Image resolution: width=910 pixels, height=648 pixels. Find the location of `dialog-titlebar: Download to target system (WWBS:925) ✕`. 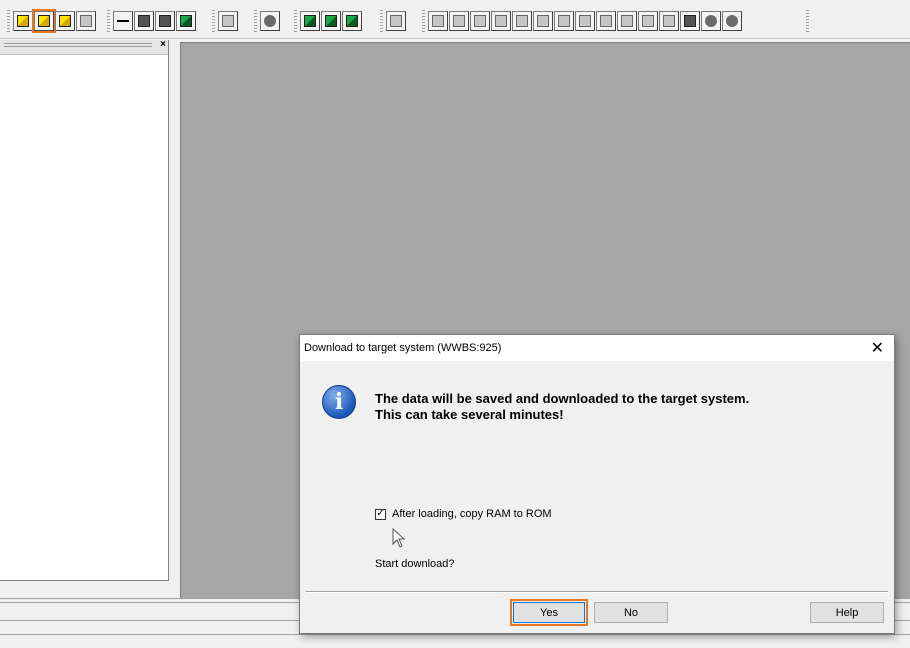

dialog-titlebar: Download to target system (WWBS:925) ✕ is located at coordinates (597, 348).